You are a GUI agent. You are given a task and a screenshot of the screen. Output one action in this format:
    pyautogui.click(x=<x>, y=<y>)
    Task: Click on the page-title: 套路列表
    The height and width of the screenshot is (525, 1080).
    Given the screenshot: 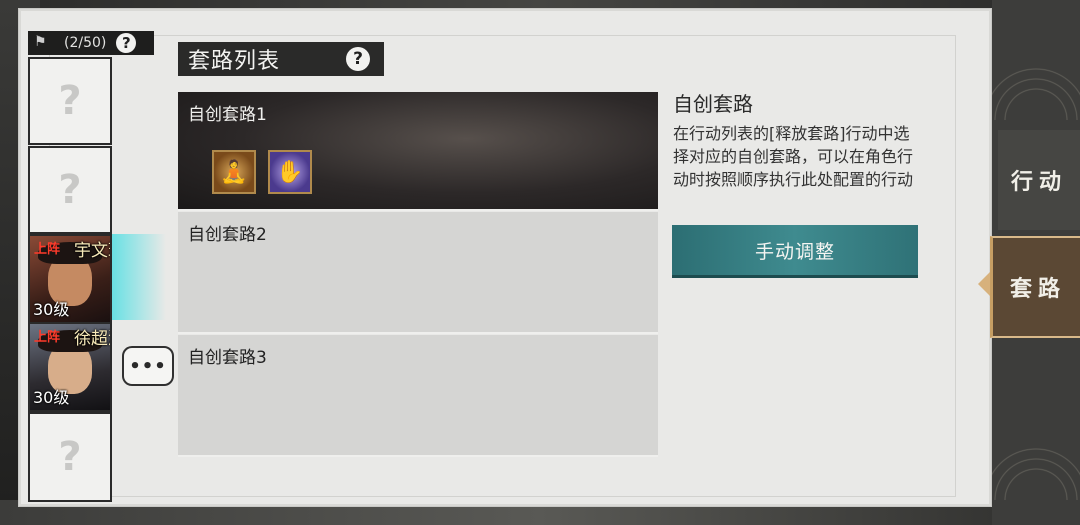 What is the action you would take?
    pyautogui.click(x=234, y=61)
    